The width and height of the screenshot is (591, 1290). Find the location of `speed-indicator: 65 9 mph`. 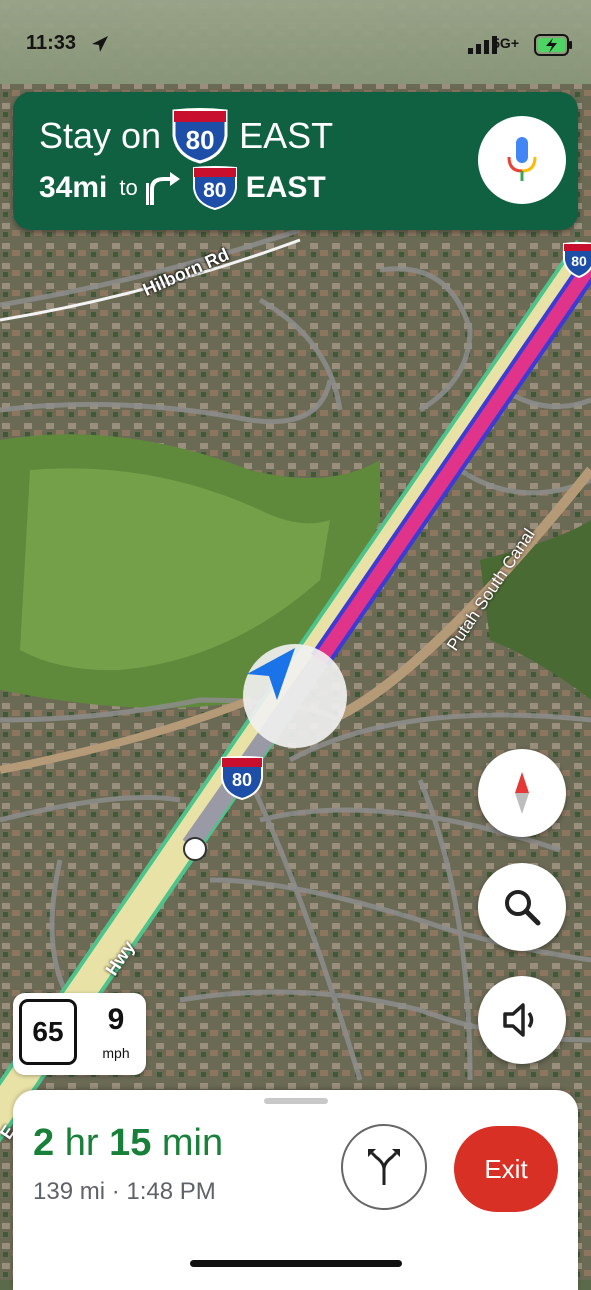

speed-indicator: 65 9 mph is located at coordinates (79, 1034).